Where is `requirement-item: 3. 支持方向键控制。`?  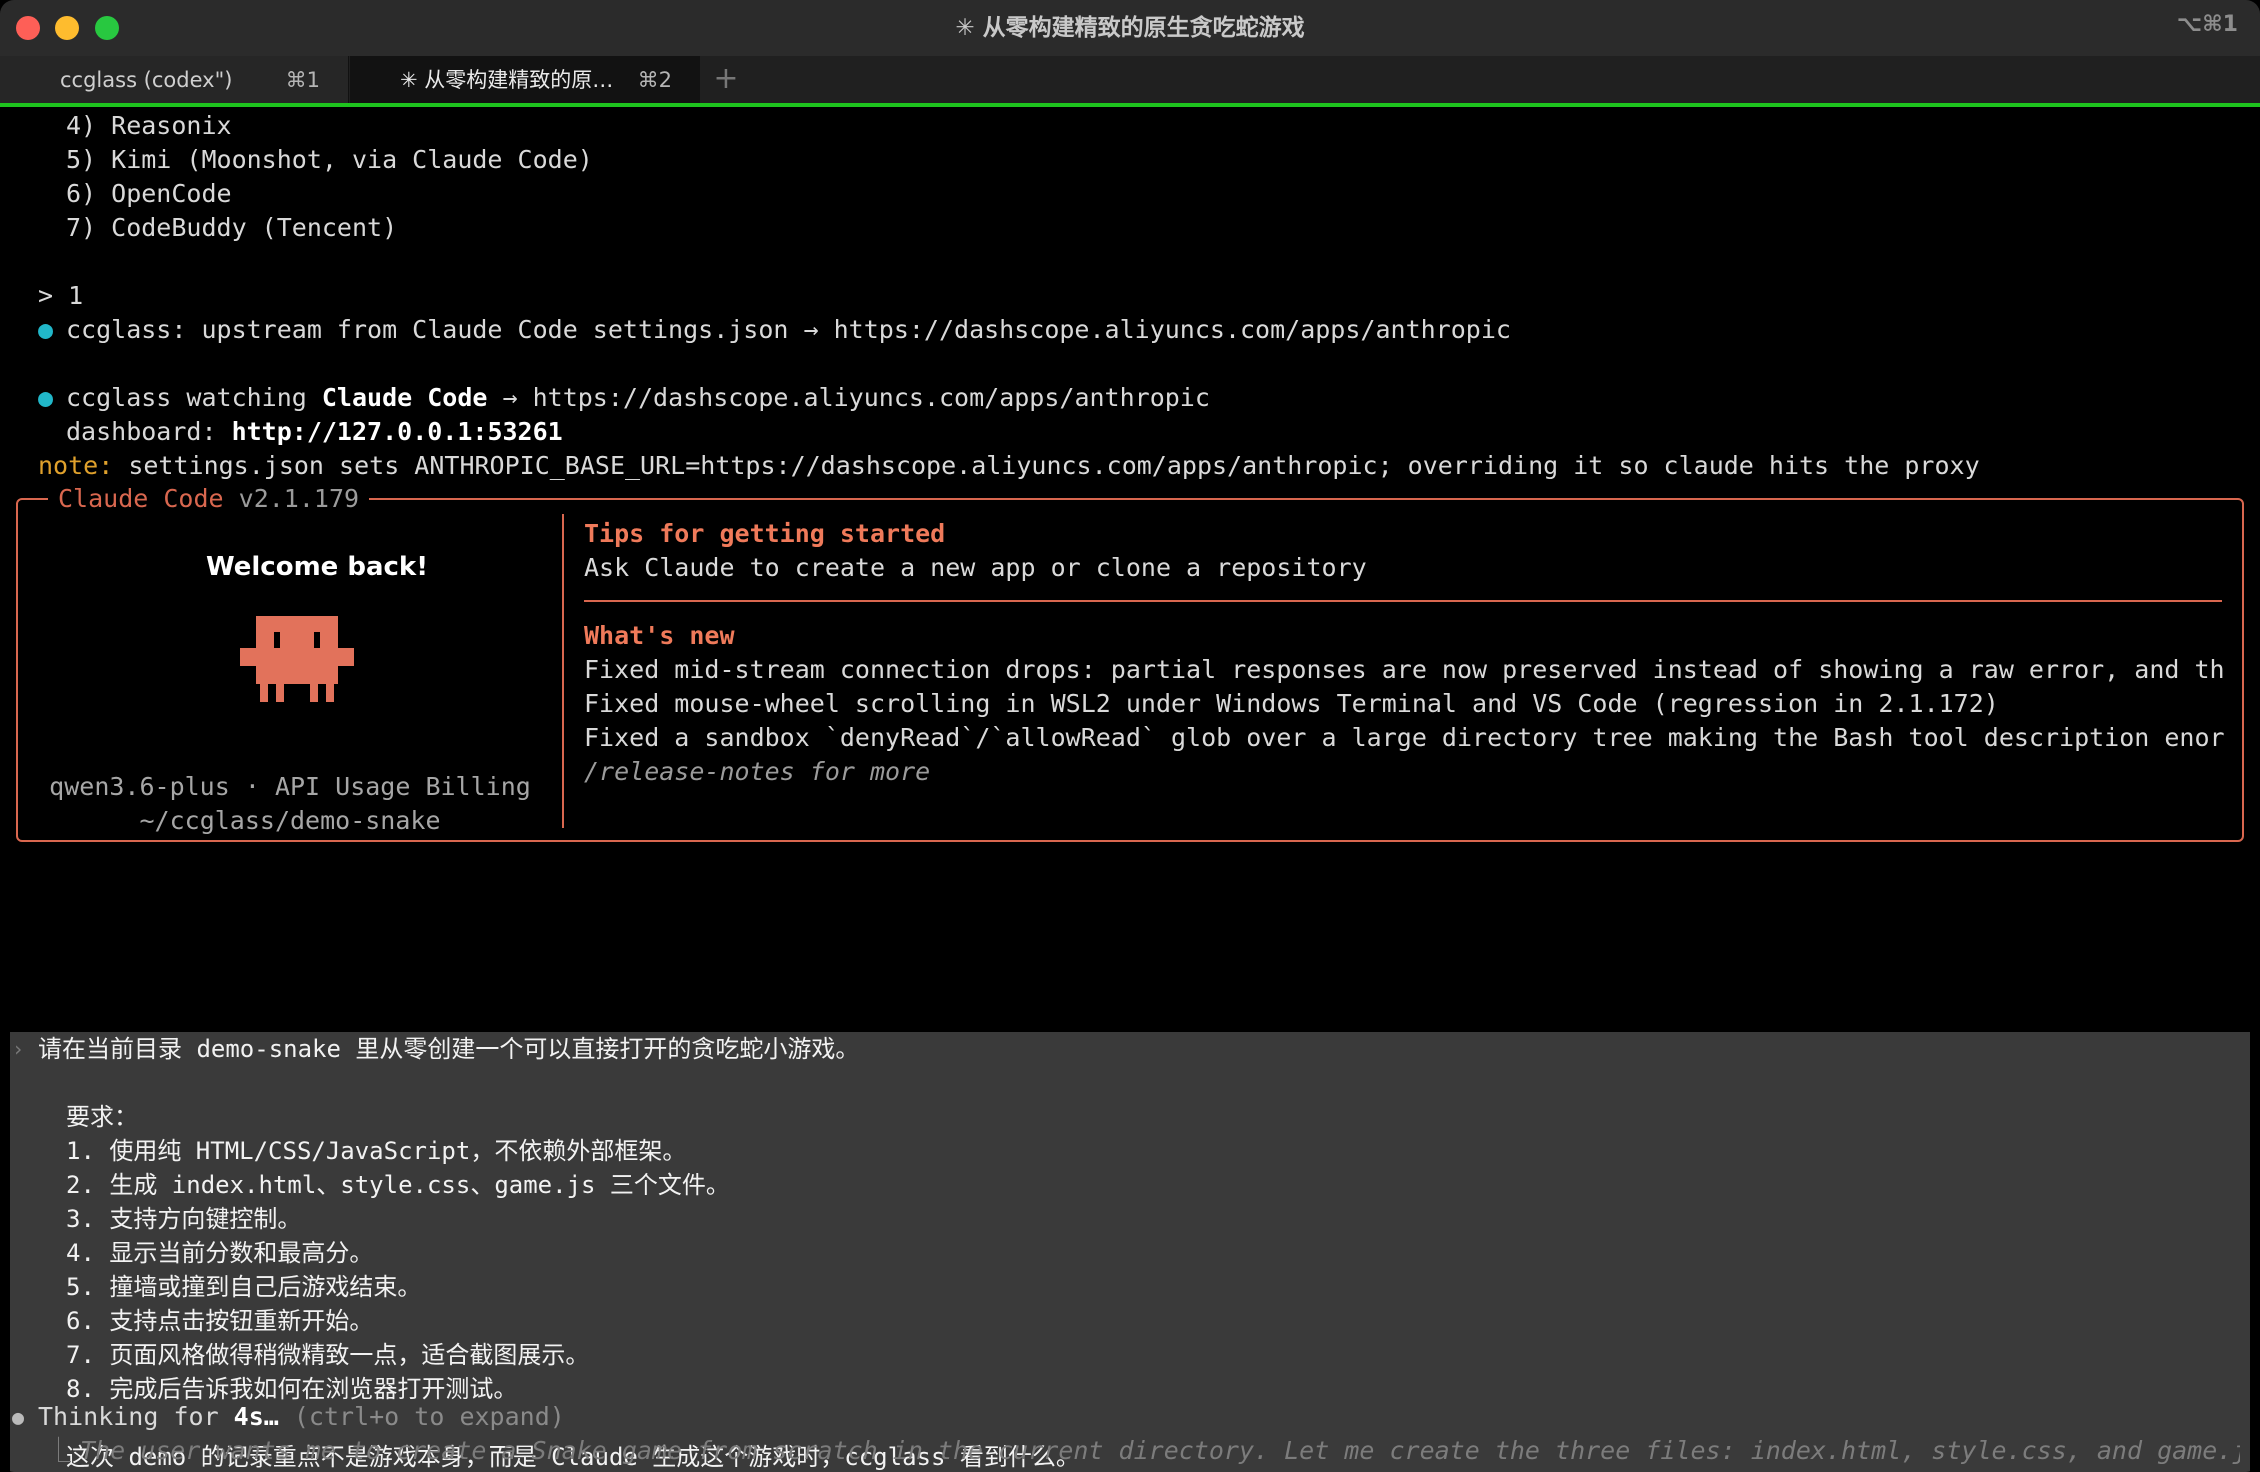
requirement-item: 3. 支持方向键控制。 is located at coordinates (184, 1219).